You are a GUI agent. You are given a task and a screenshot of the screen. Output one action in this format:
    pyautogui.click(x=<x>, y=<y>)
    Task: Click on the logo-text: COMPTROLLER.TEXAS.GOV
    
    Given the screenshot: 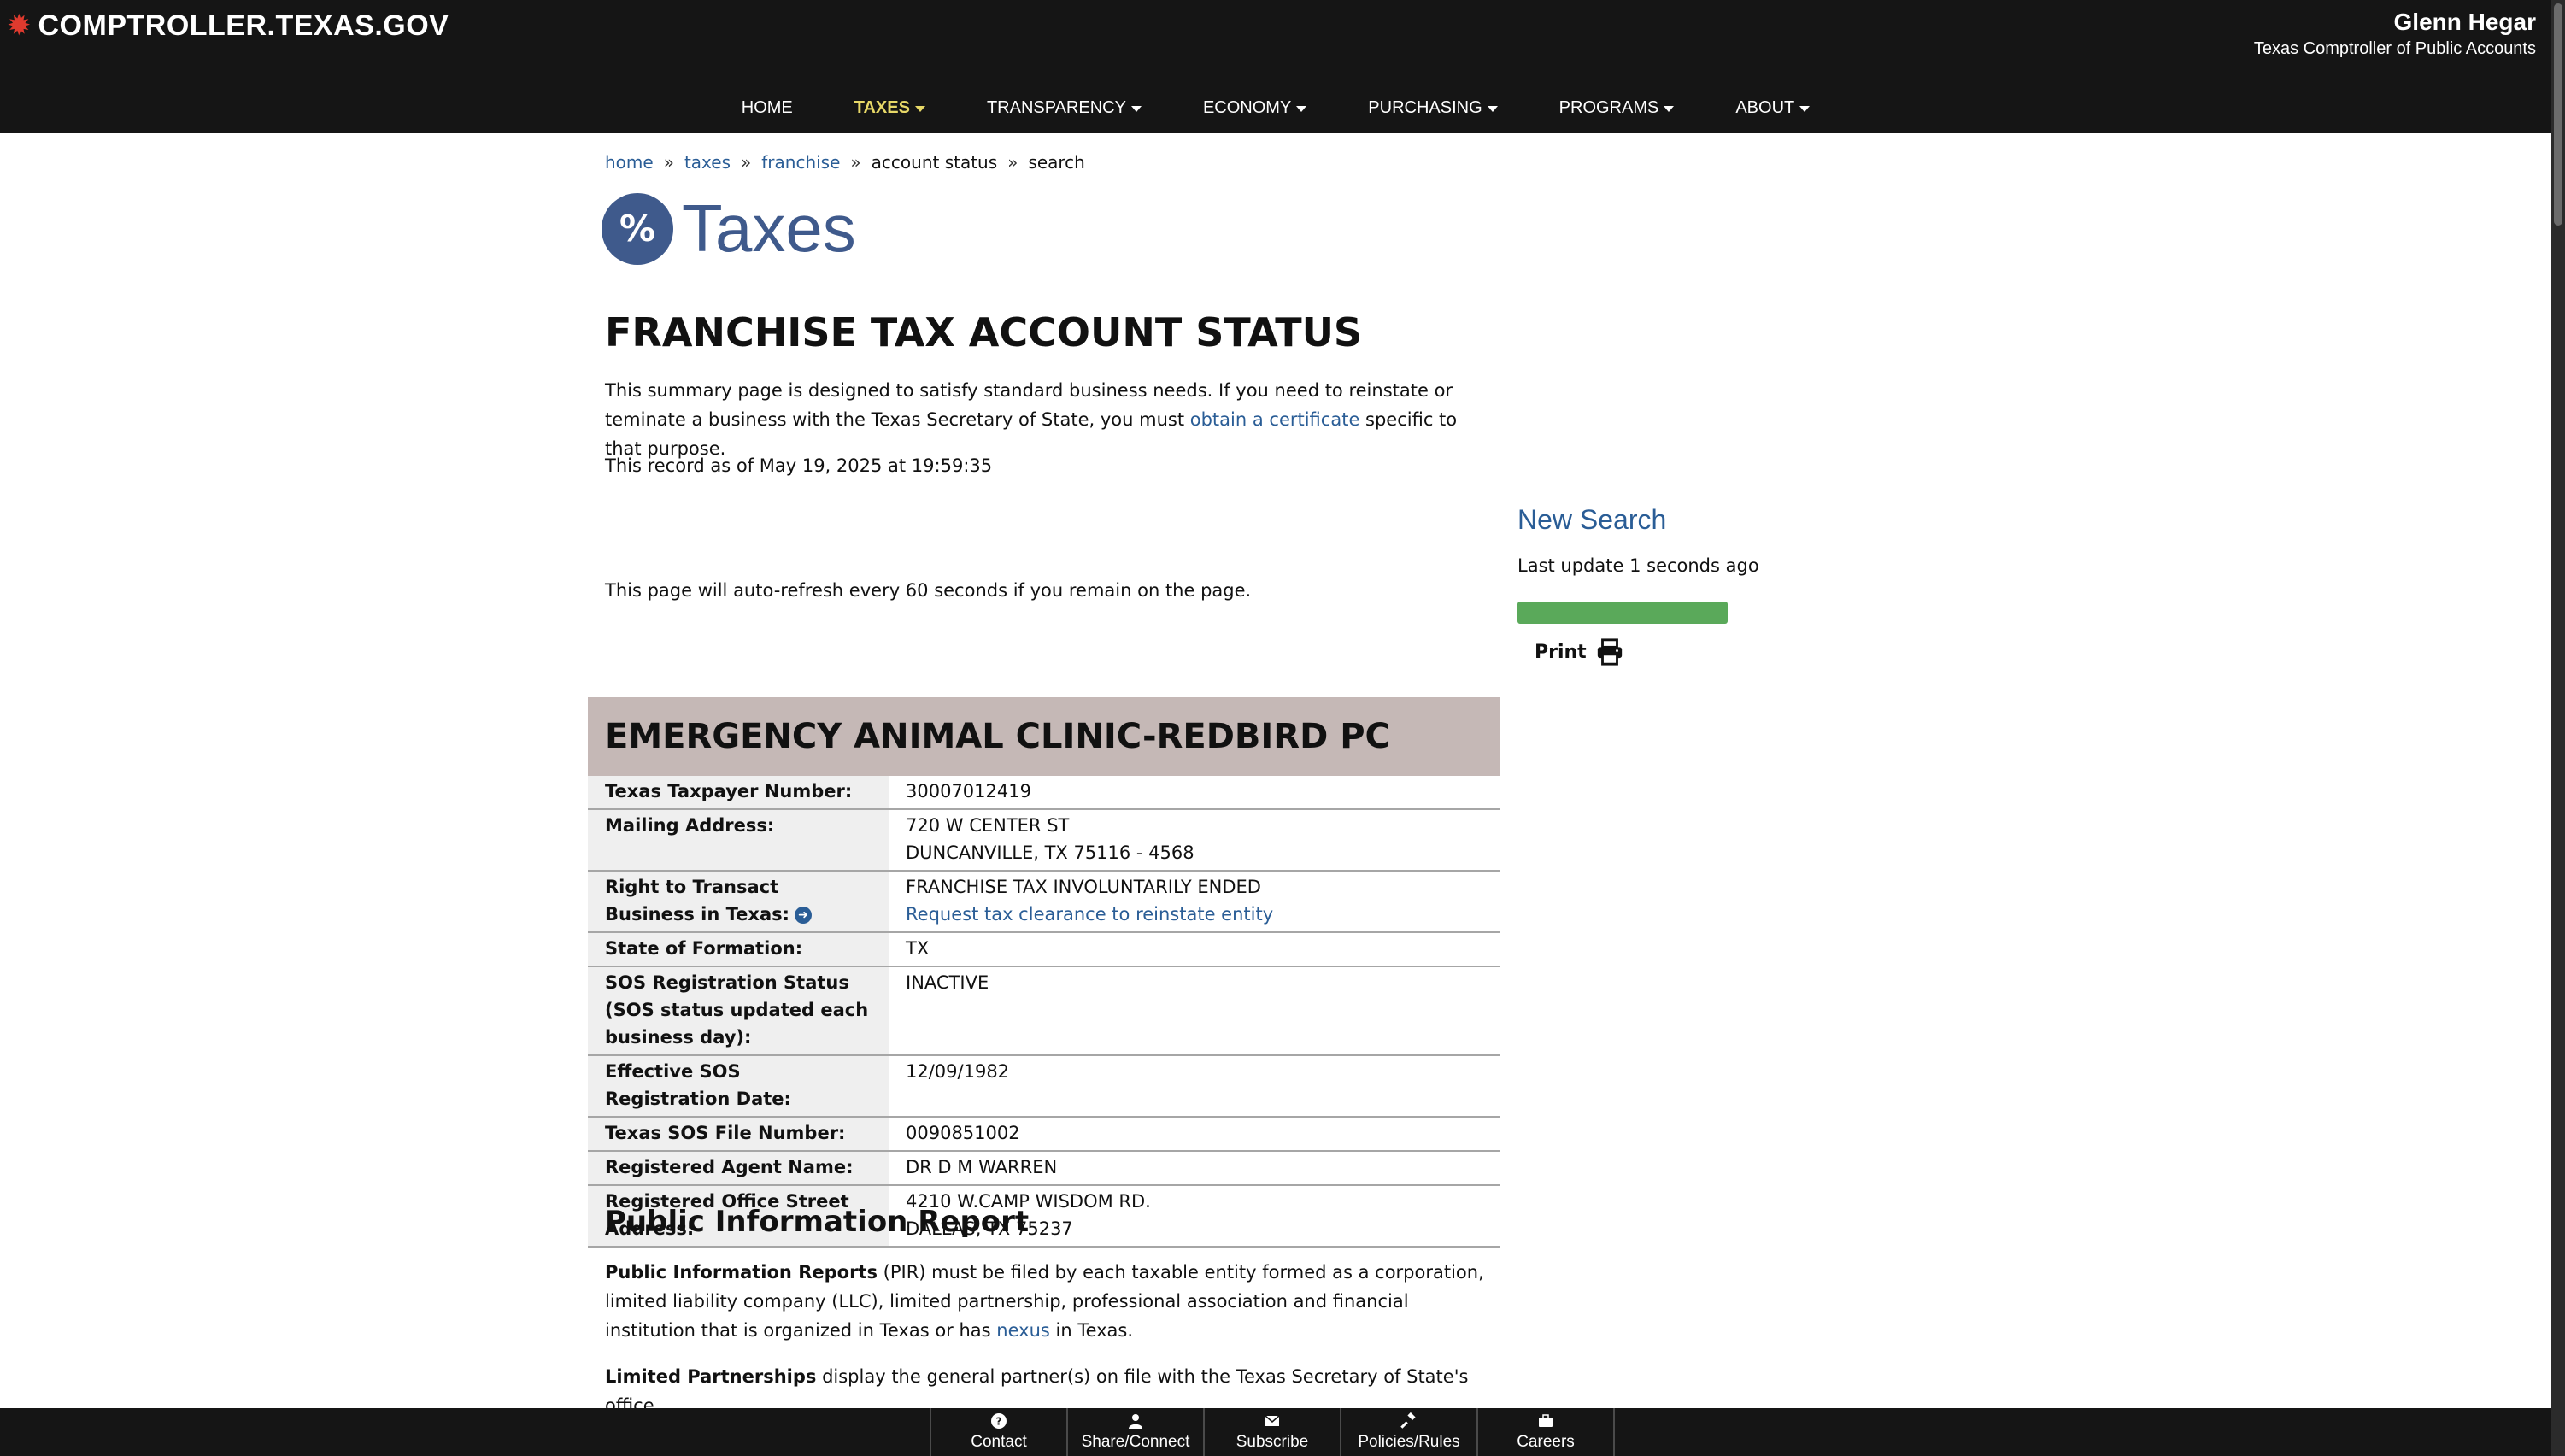 What is the action you would take?
    pyautogui.click(x=243, y=25)
    